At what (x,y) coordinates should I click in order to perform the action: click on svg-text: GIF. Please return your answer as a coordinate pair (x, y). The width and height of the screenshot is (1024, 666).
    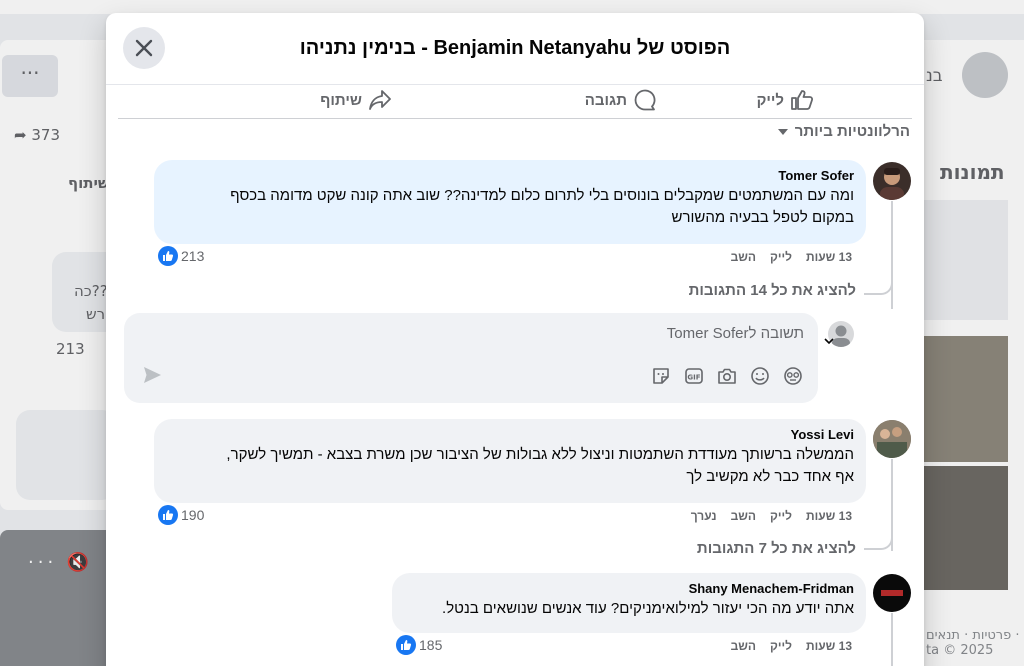
    Looking at the image, I should click on (693, 377).